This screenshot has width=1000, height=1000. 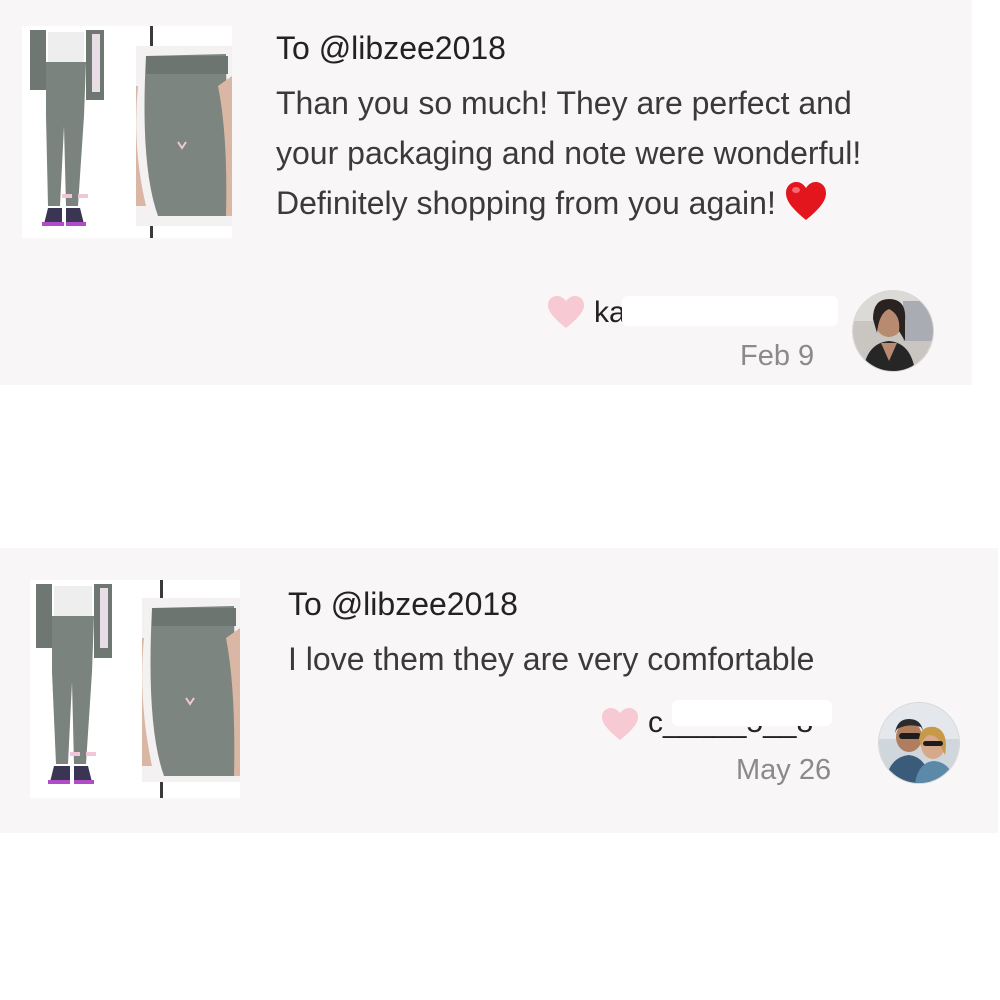 I want to click on review-comment: I love them they are very comfortable, so click(x=633, y=659).